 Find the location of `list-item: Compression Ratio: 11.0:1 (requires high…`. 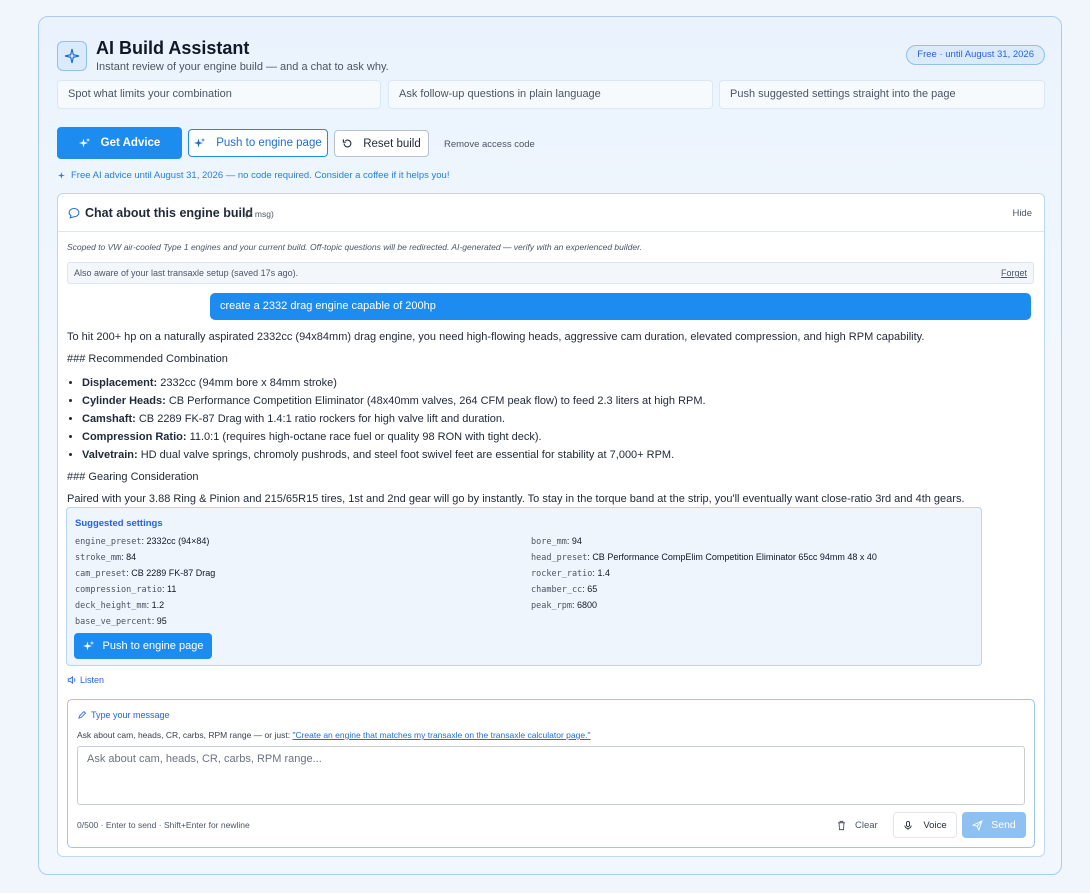

list-item: Compression Ratio: 11.0:1 (requires high… is located at coordinates (554, 437).